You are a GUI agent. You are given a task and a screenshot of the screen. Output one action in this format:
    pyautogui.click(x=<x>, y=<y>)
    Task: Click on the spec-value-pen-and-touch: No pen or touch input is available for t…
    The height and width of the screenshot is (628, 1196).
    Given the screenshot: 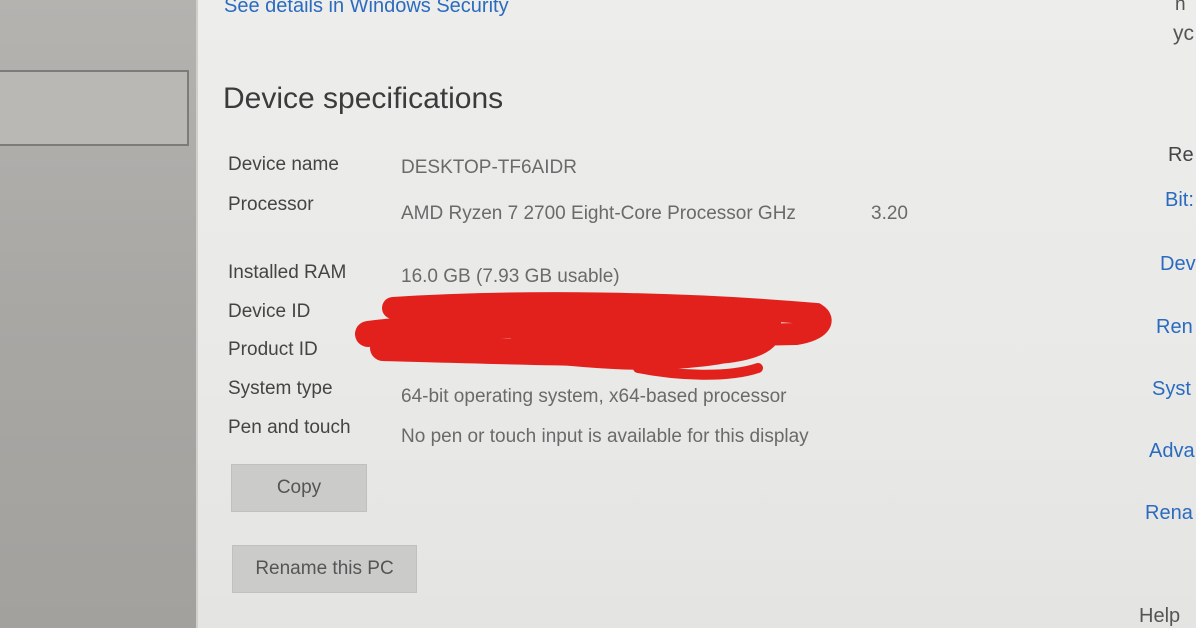 What is the action you would take?
    pyautogui.click(x=605, y=436)
    